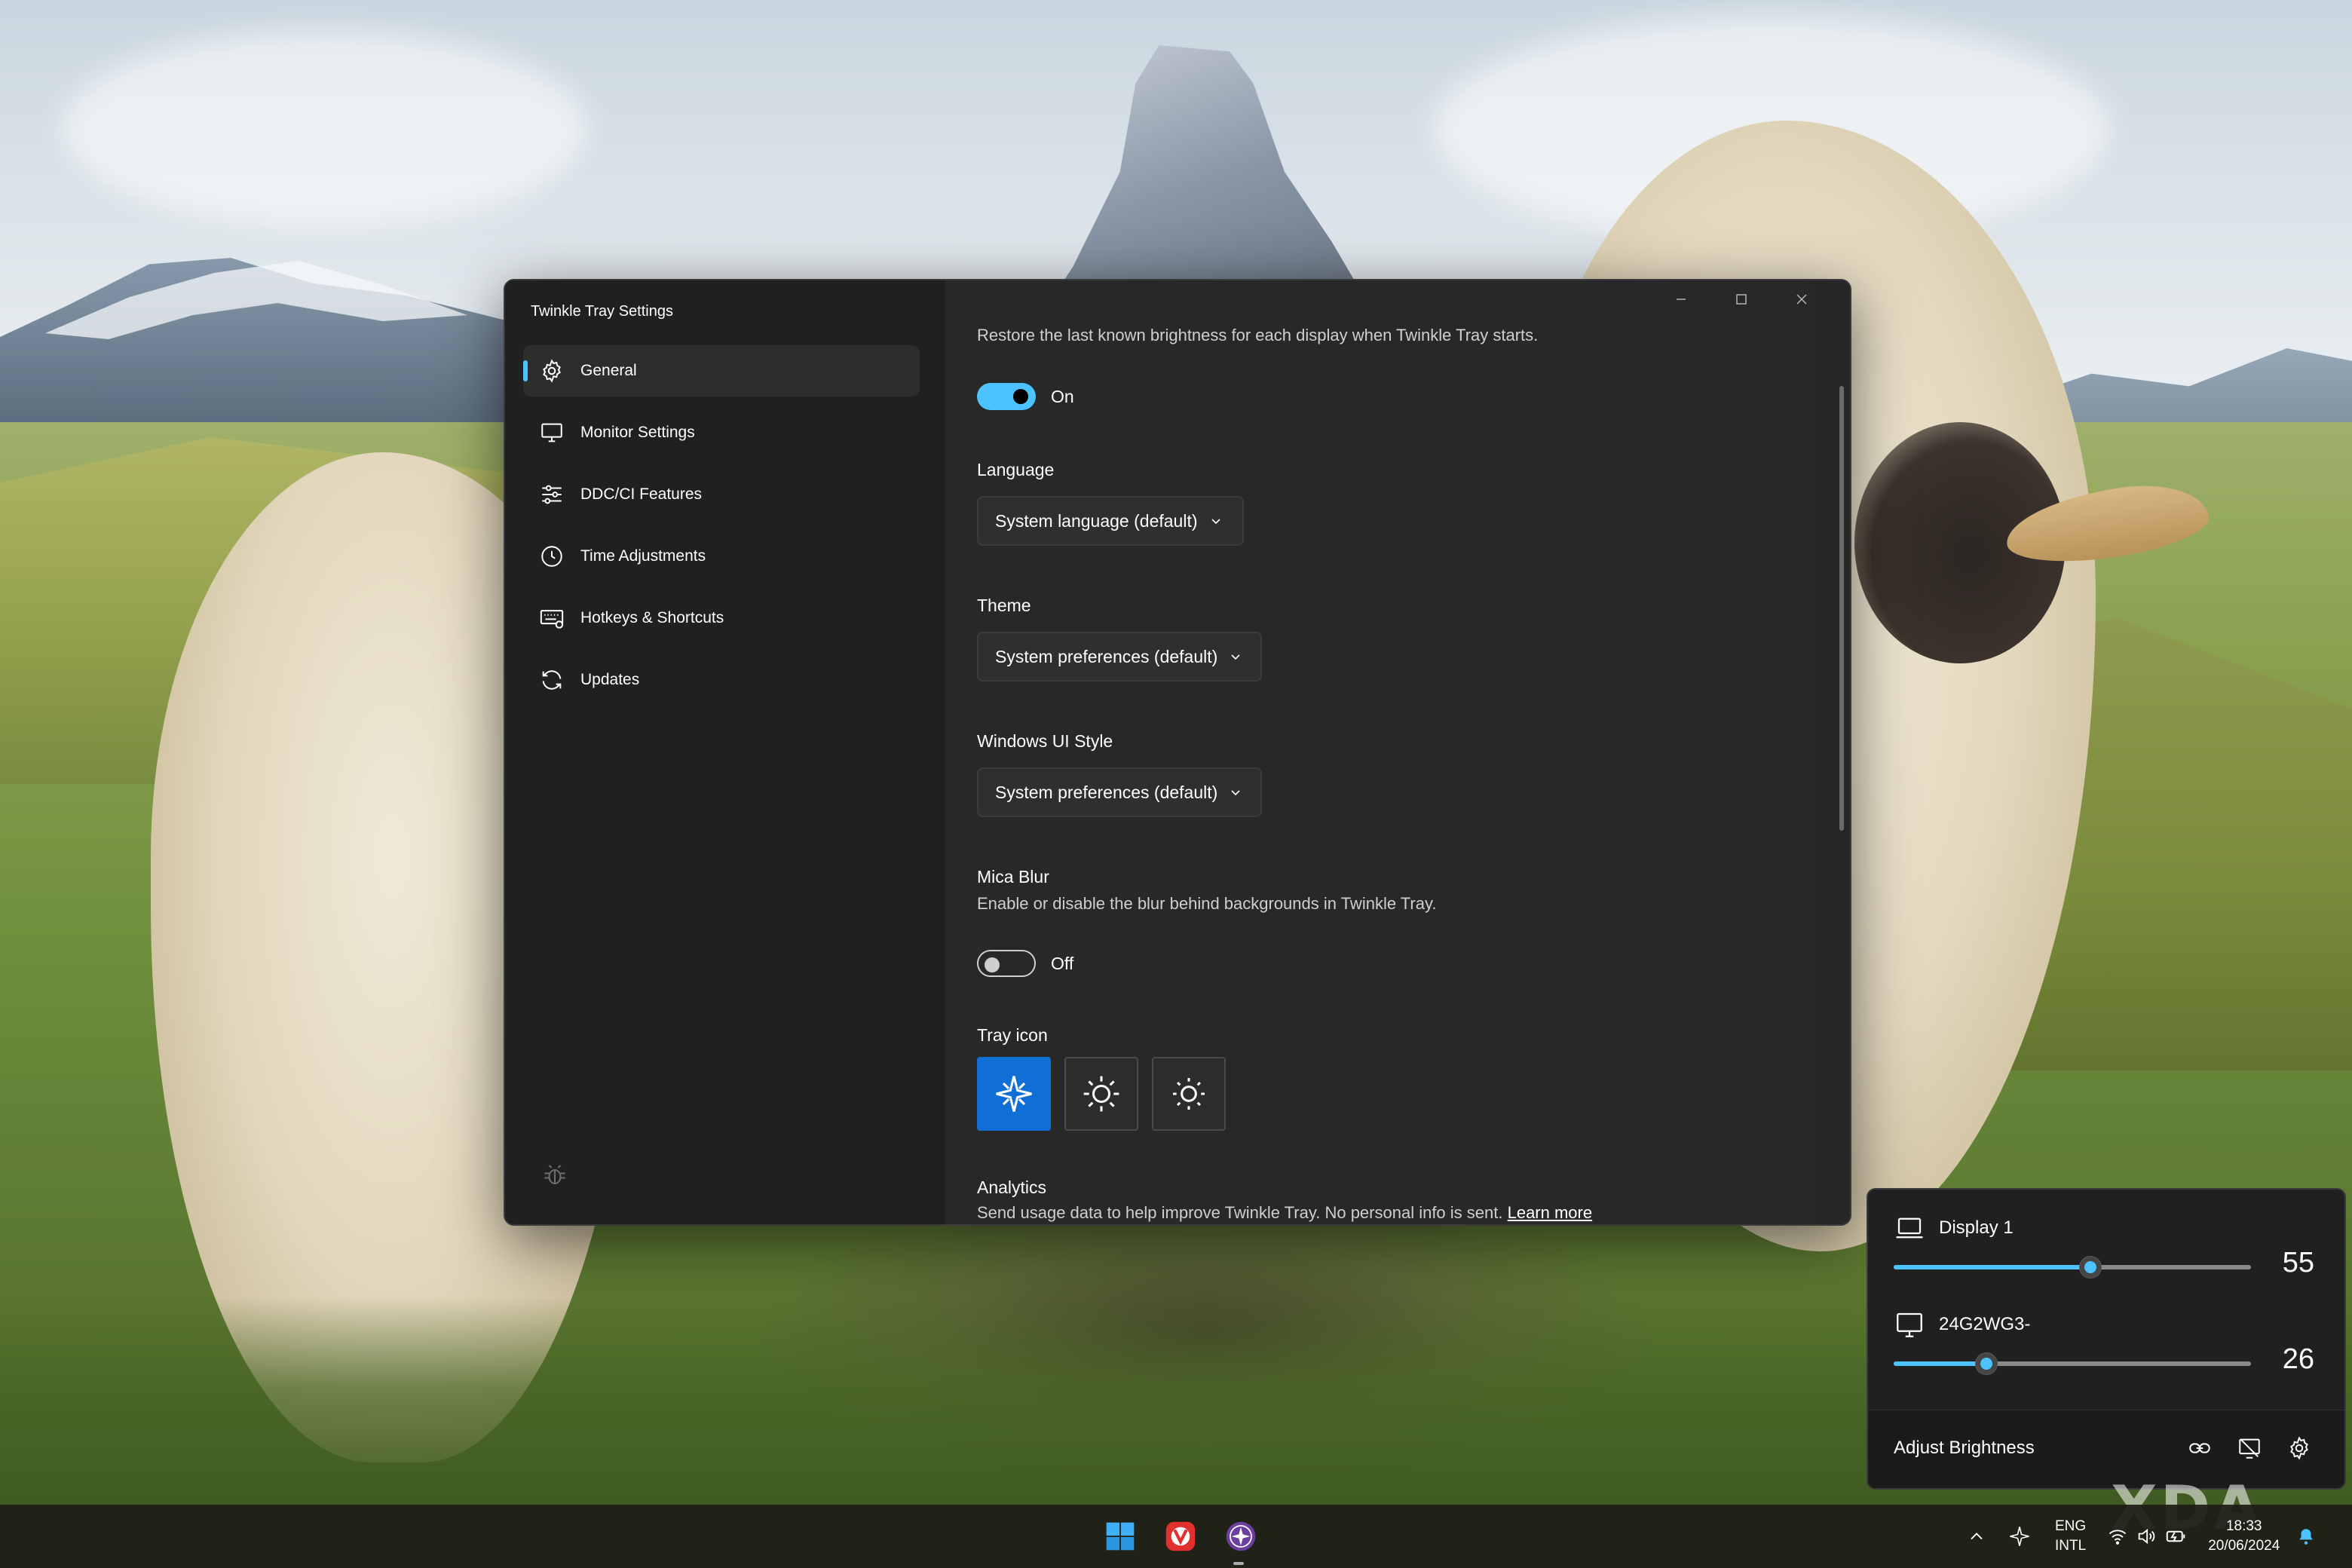 The height and width of the screenshot is (1568, 2352). What do you see at coordinates (1006, 396) in the screenshot?
I see `restore-brightness-toggle` at bounding box center [1006, 396].